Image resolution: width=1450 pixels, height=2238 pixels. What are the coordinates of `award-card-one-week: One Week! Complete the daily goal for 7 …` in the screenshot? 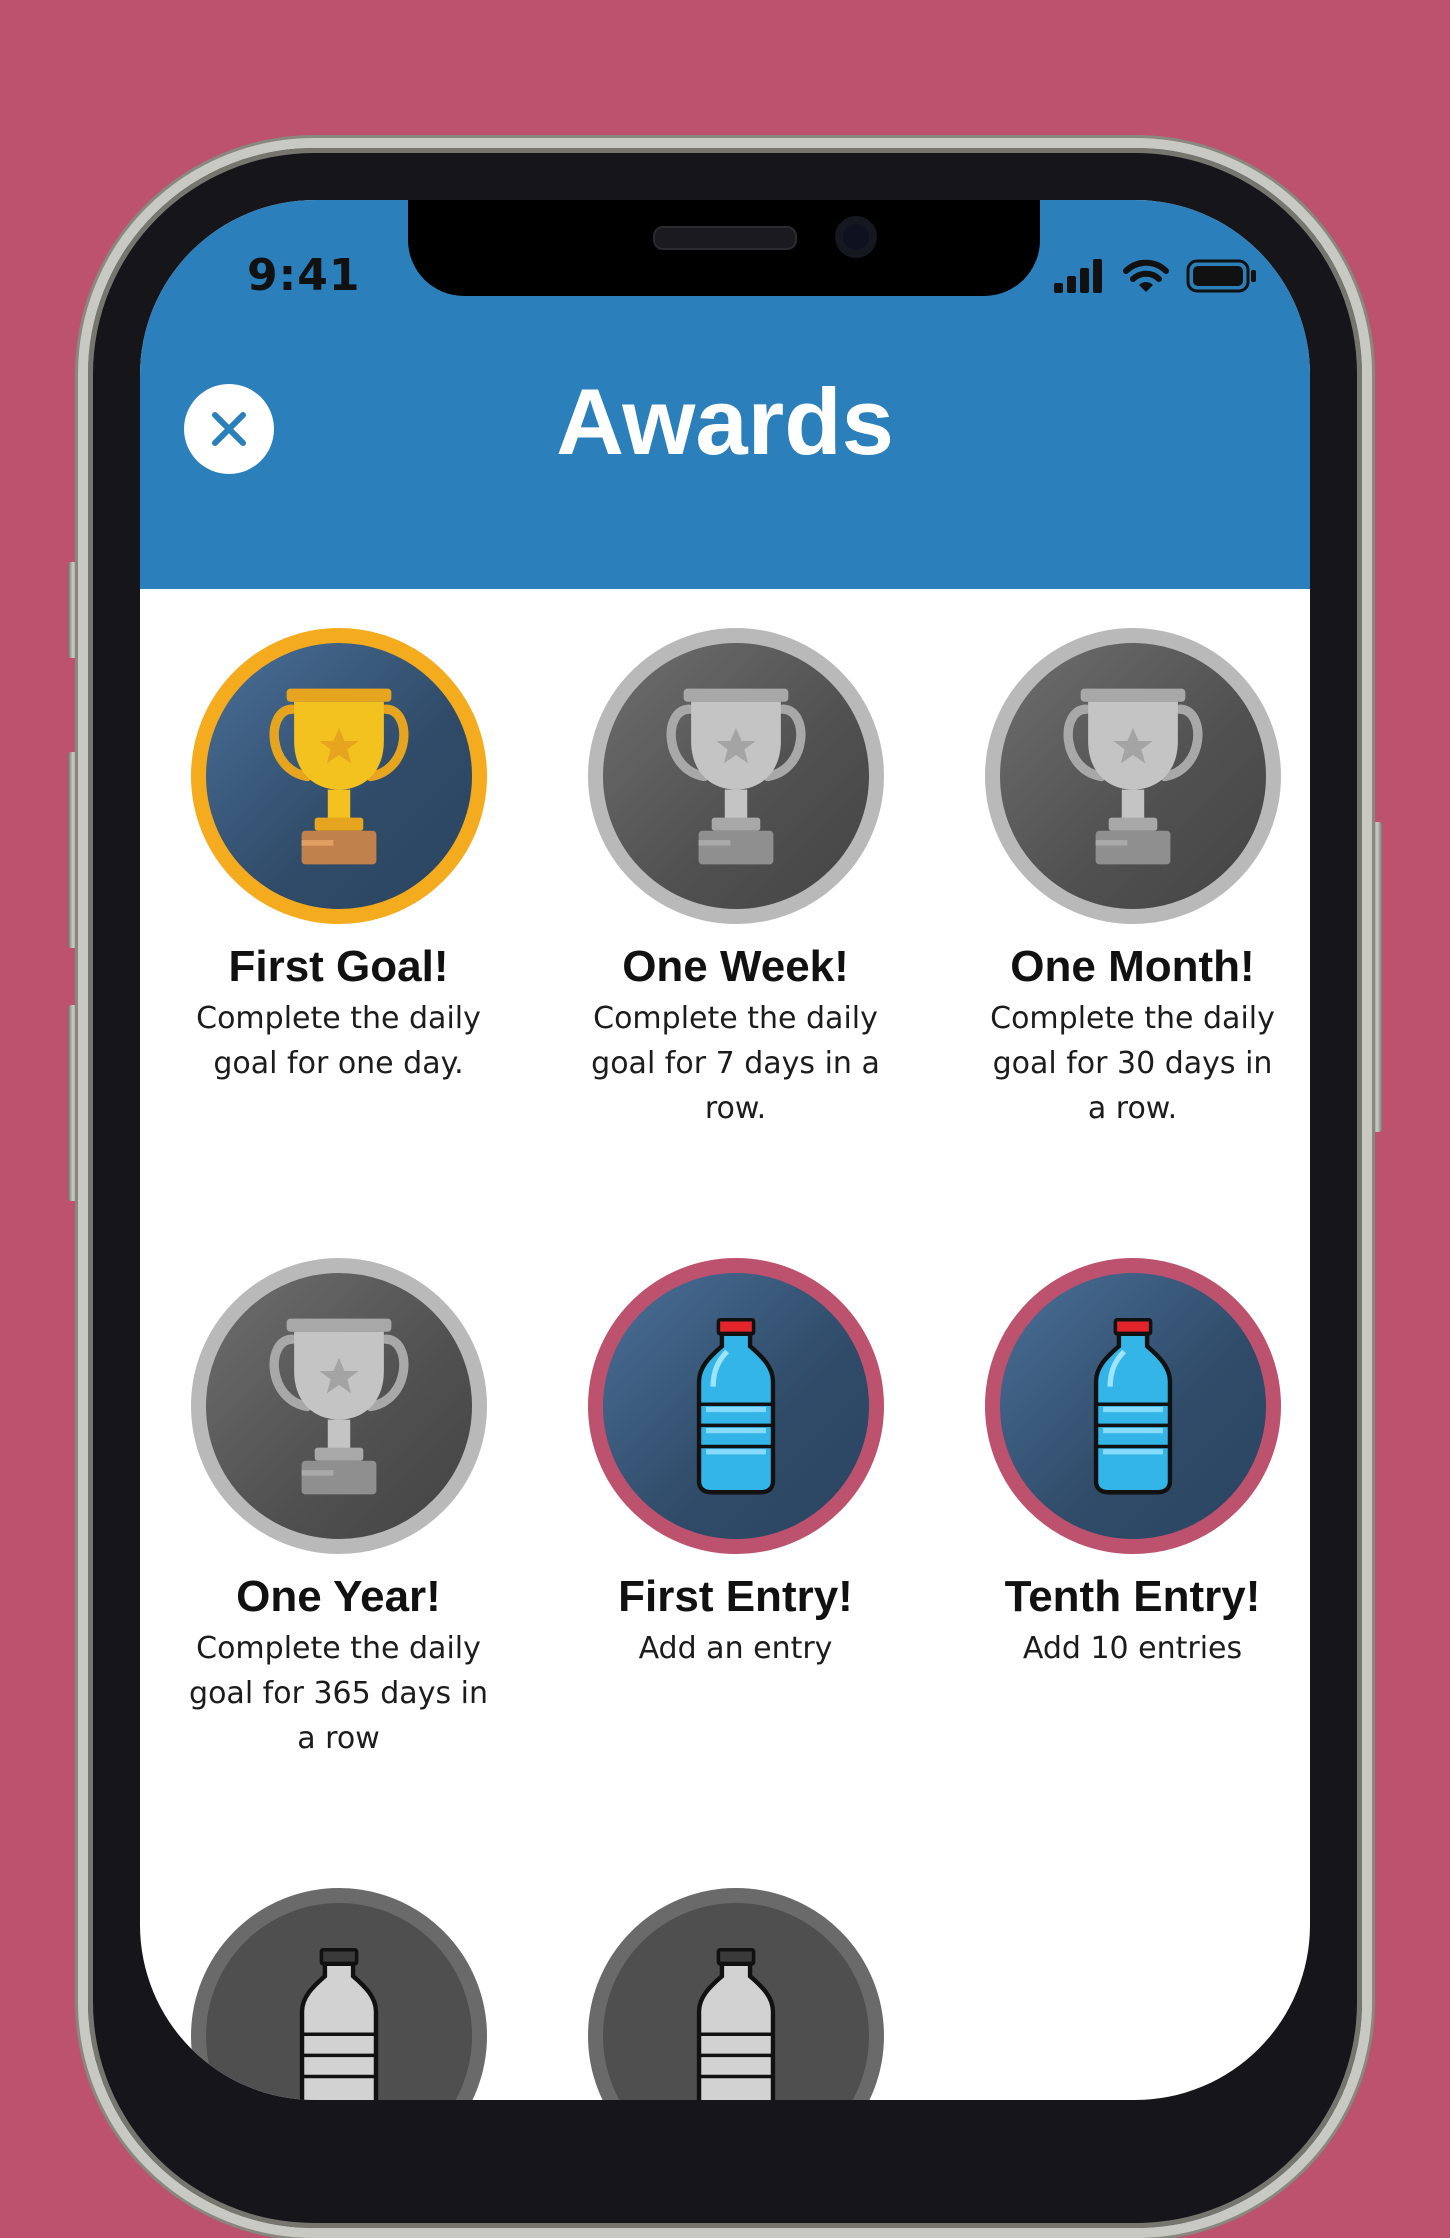 It's located at (735, 879).